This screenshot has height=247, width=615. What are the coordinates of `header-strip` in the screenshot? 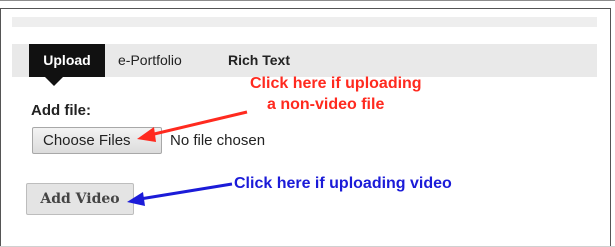 It's located at (304, 22).